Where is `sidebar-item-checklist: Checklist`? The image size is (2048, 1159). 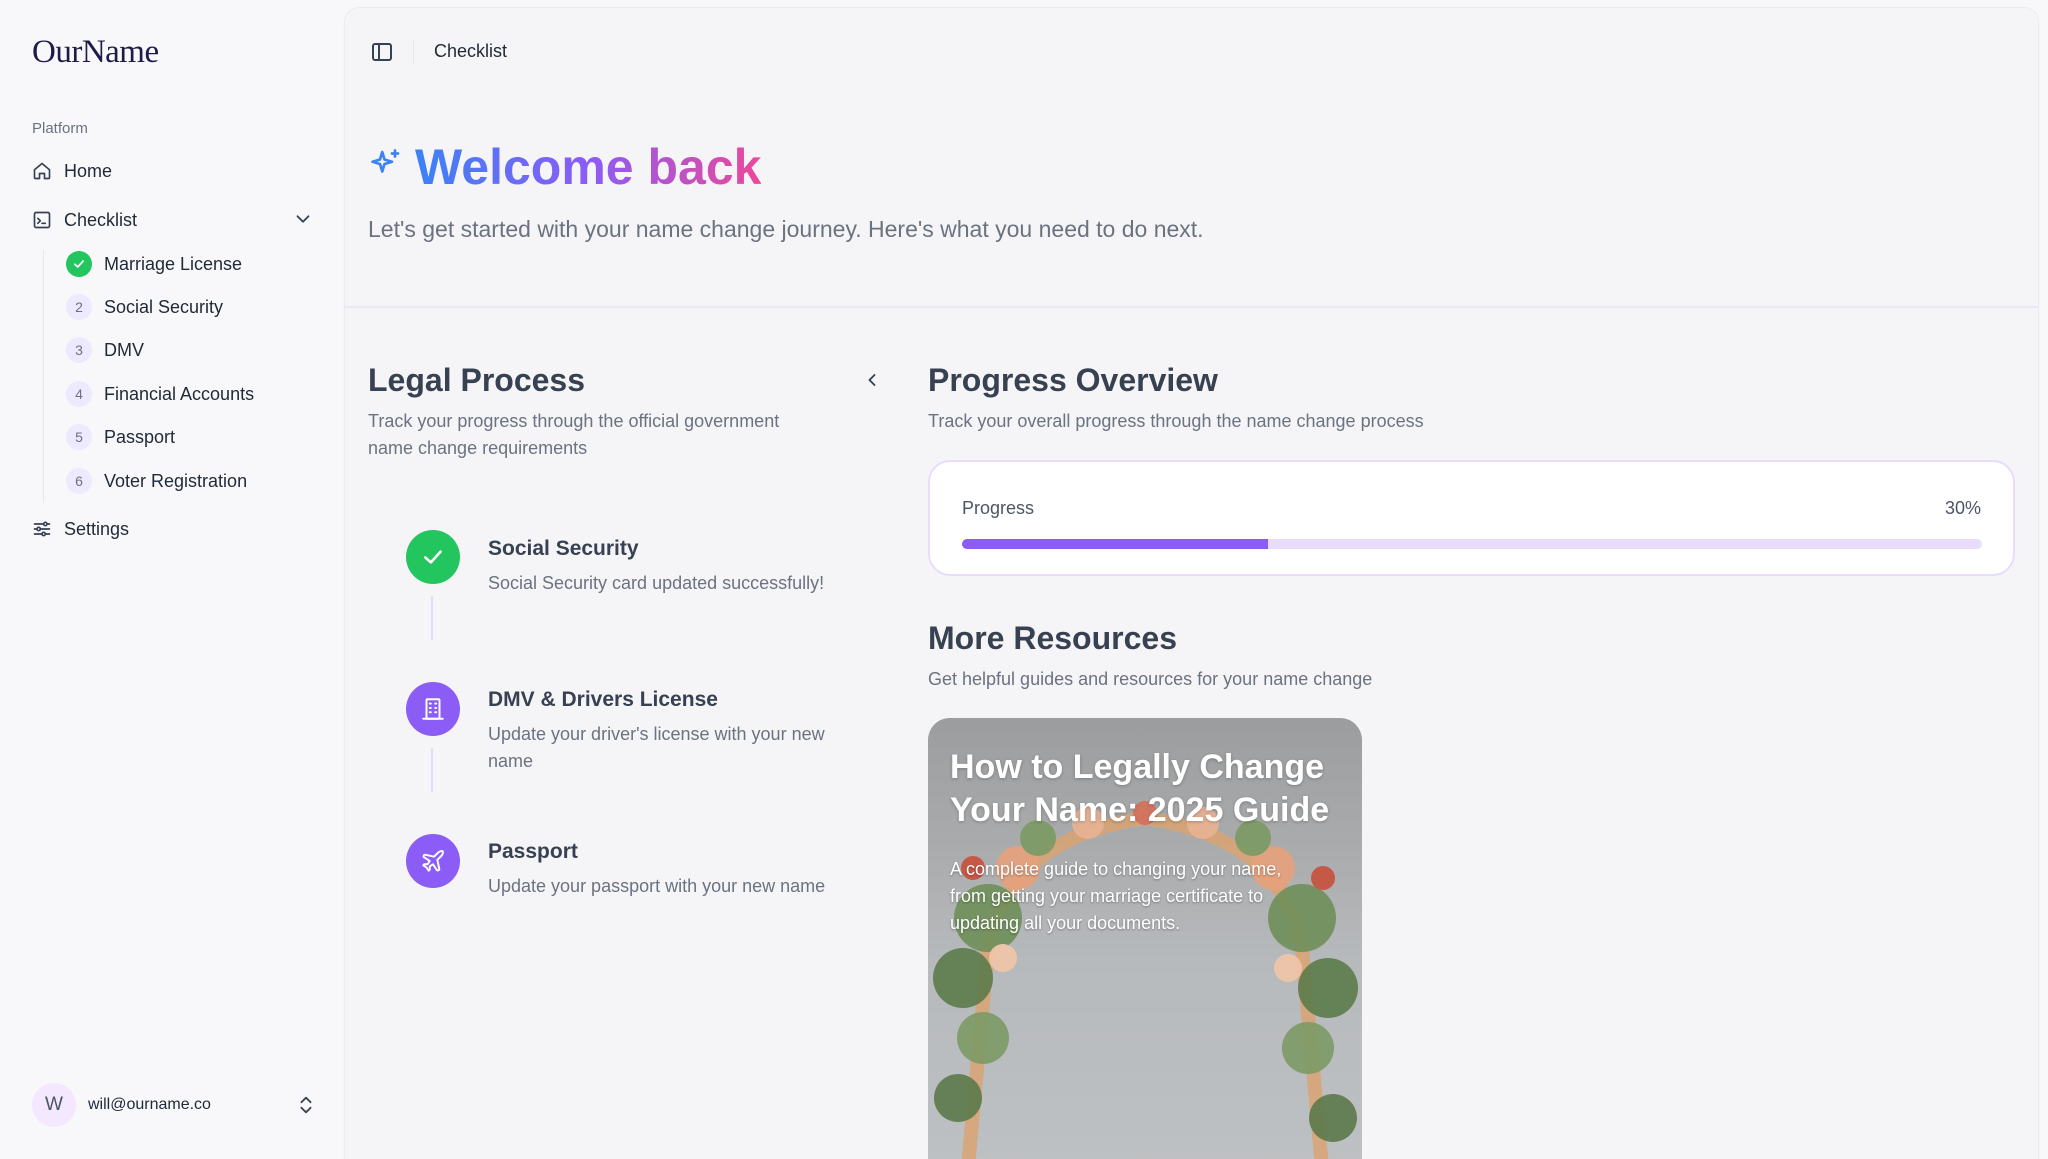 sidebar-item-checklist: Checklist is located at coordinates (84, 220).